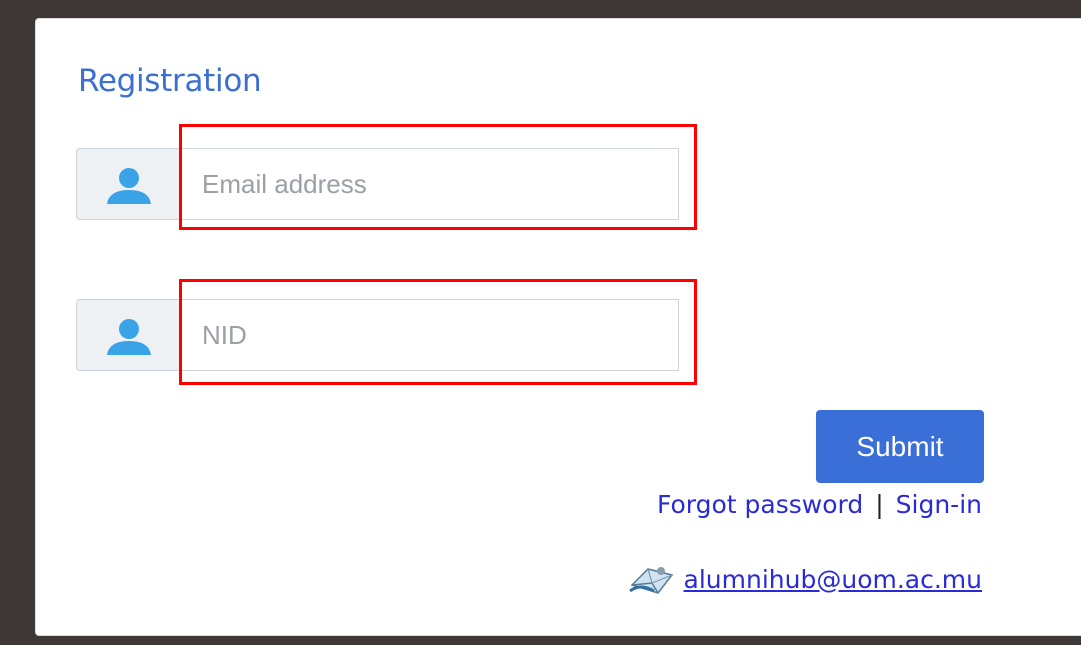 This screenshot has width=1081, height=645. Describe the element at coordinates (429, 184) in the screenshot. I see `email-field` at that location.